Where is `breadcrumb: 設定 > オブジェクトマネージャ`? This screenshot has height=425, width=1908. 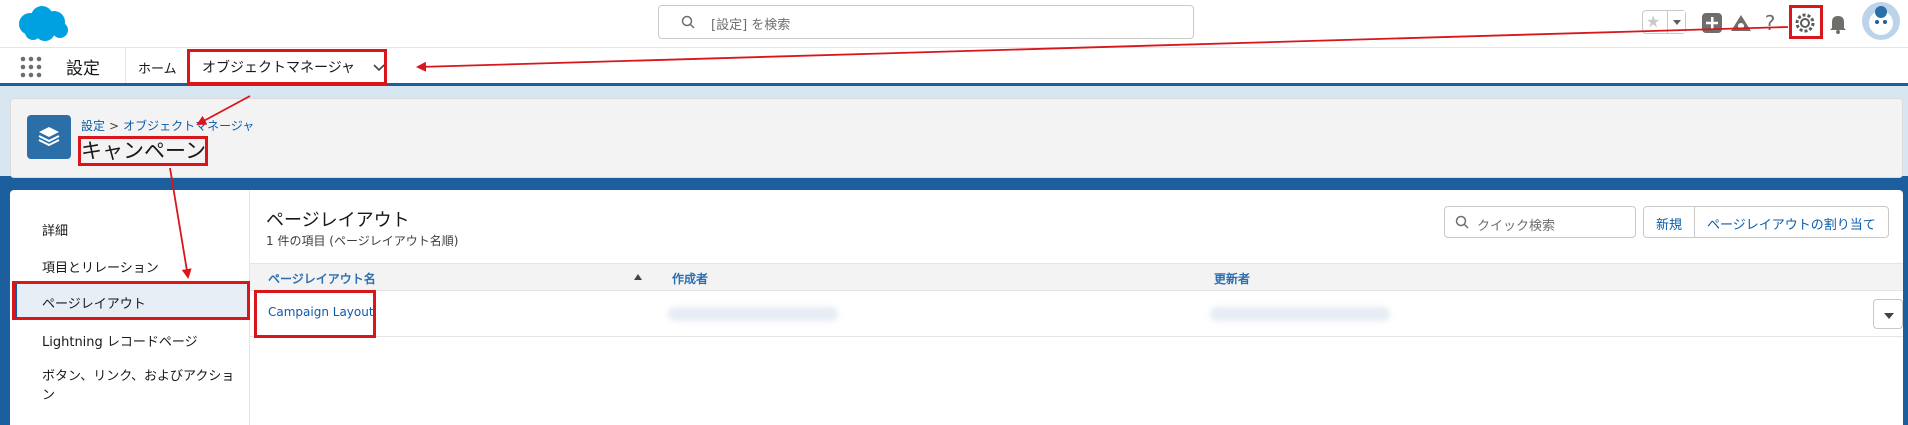
breadcrumb: 設定 > オブジェクトマネージャ is located at coordinates (167, 125).